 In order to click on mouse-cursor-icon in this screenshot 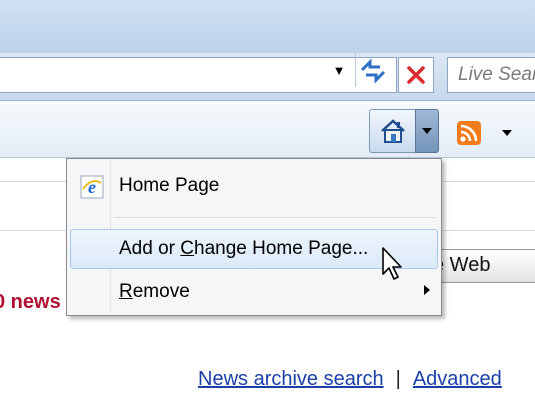, I will do `click(392, 263)`.